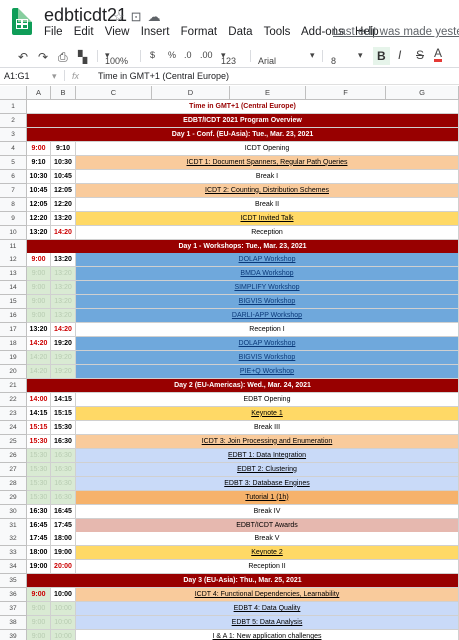 The image size is (459, 640). Describe the element at coordinates (267, 511) in the screenshot. I see `session-cell: Break IV` at that location.